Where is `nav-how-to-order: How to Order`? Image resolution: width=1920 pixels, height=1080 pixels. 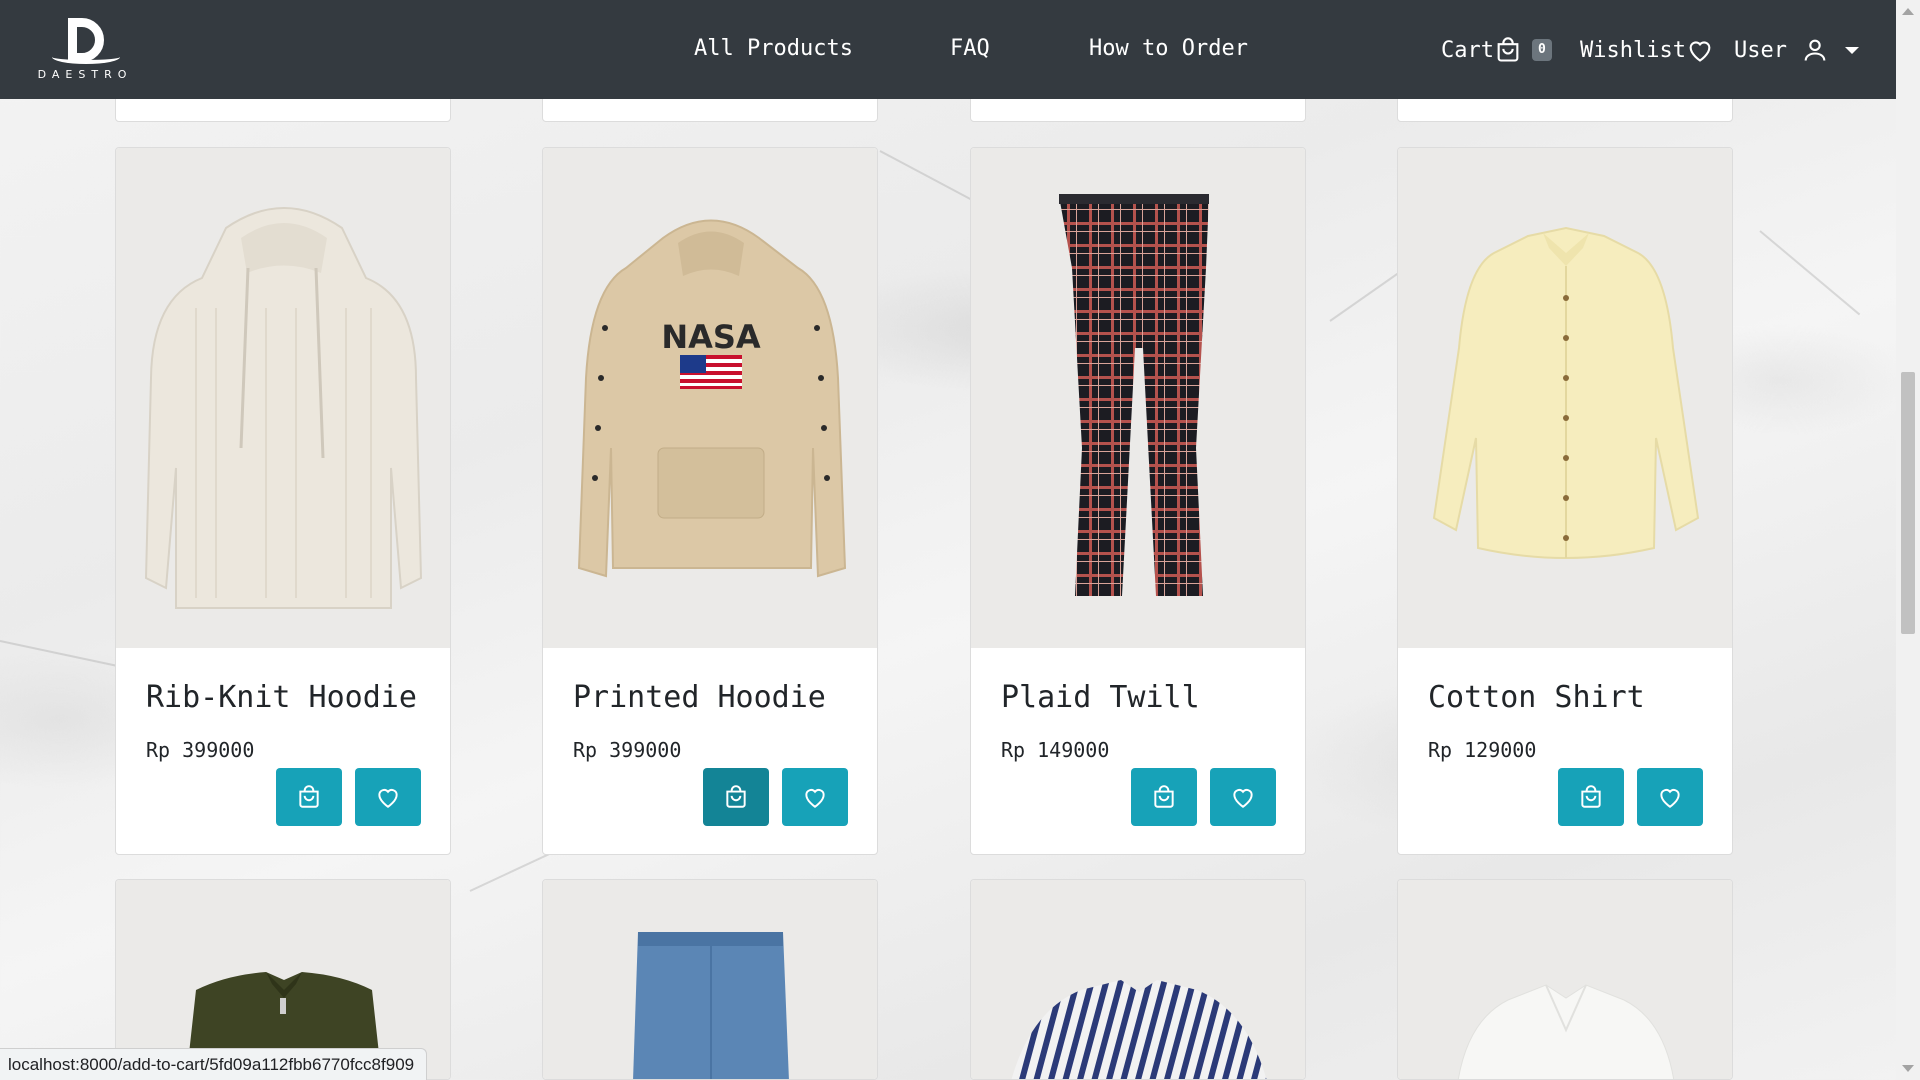 nav-how-to-order: How to Order is located at coordinates (1168, 48).